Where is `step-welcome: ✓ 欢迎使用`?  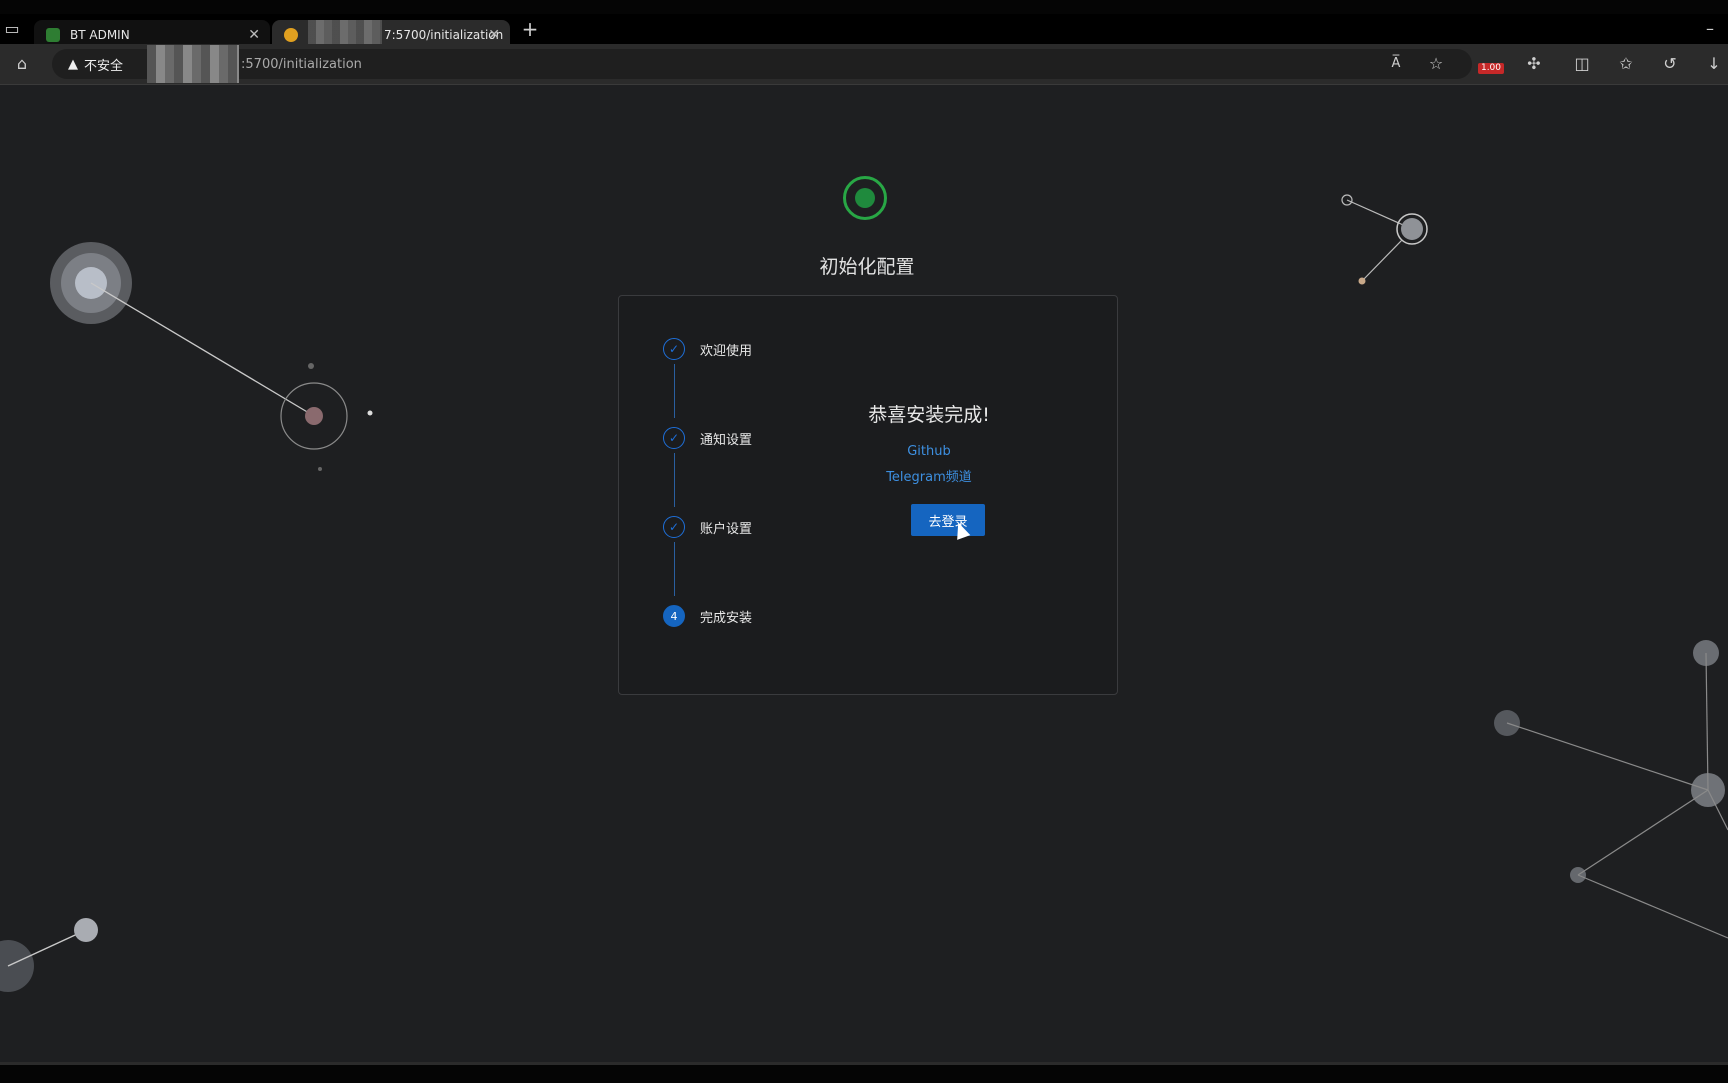 step-welcome: ✓ 欢迎使用 is located at coordinates (707, 349).